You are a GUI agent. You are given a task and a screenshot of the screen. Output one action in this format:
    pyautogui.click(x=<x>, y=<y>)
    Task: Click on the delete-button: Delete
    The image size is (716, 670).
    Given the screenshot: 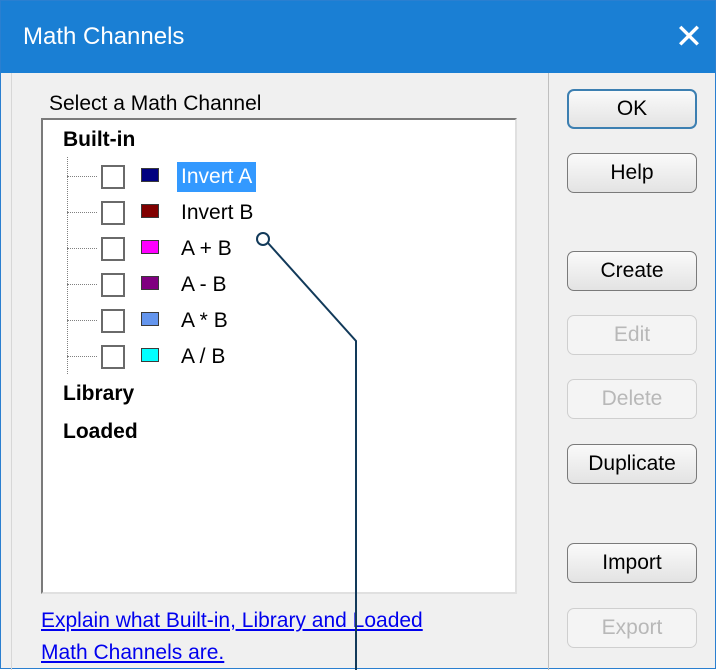 What is the action you would take?
    pyautogui.click(x=632, y=399)
    